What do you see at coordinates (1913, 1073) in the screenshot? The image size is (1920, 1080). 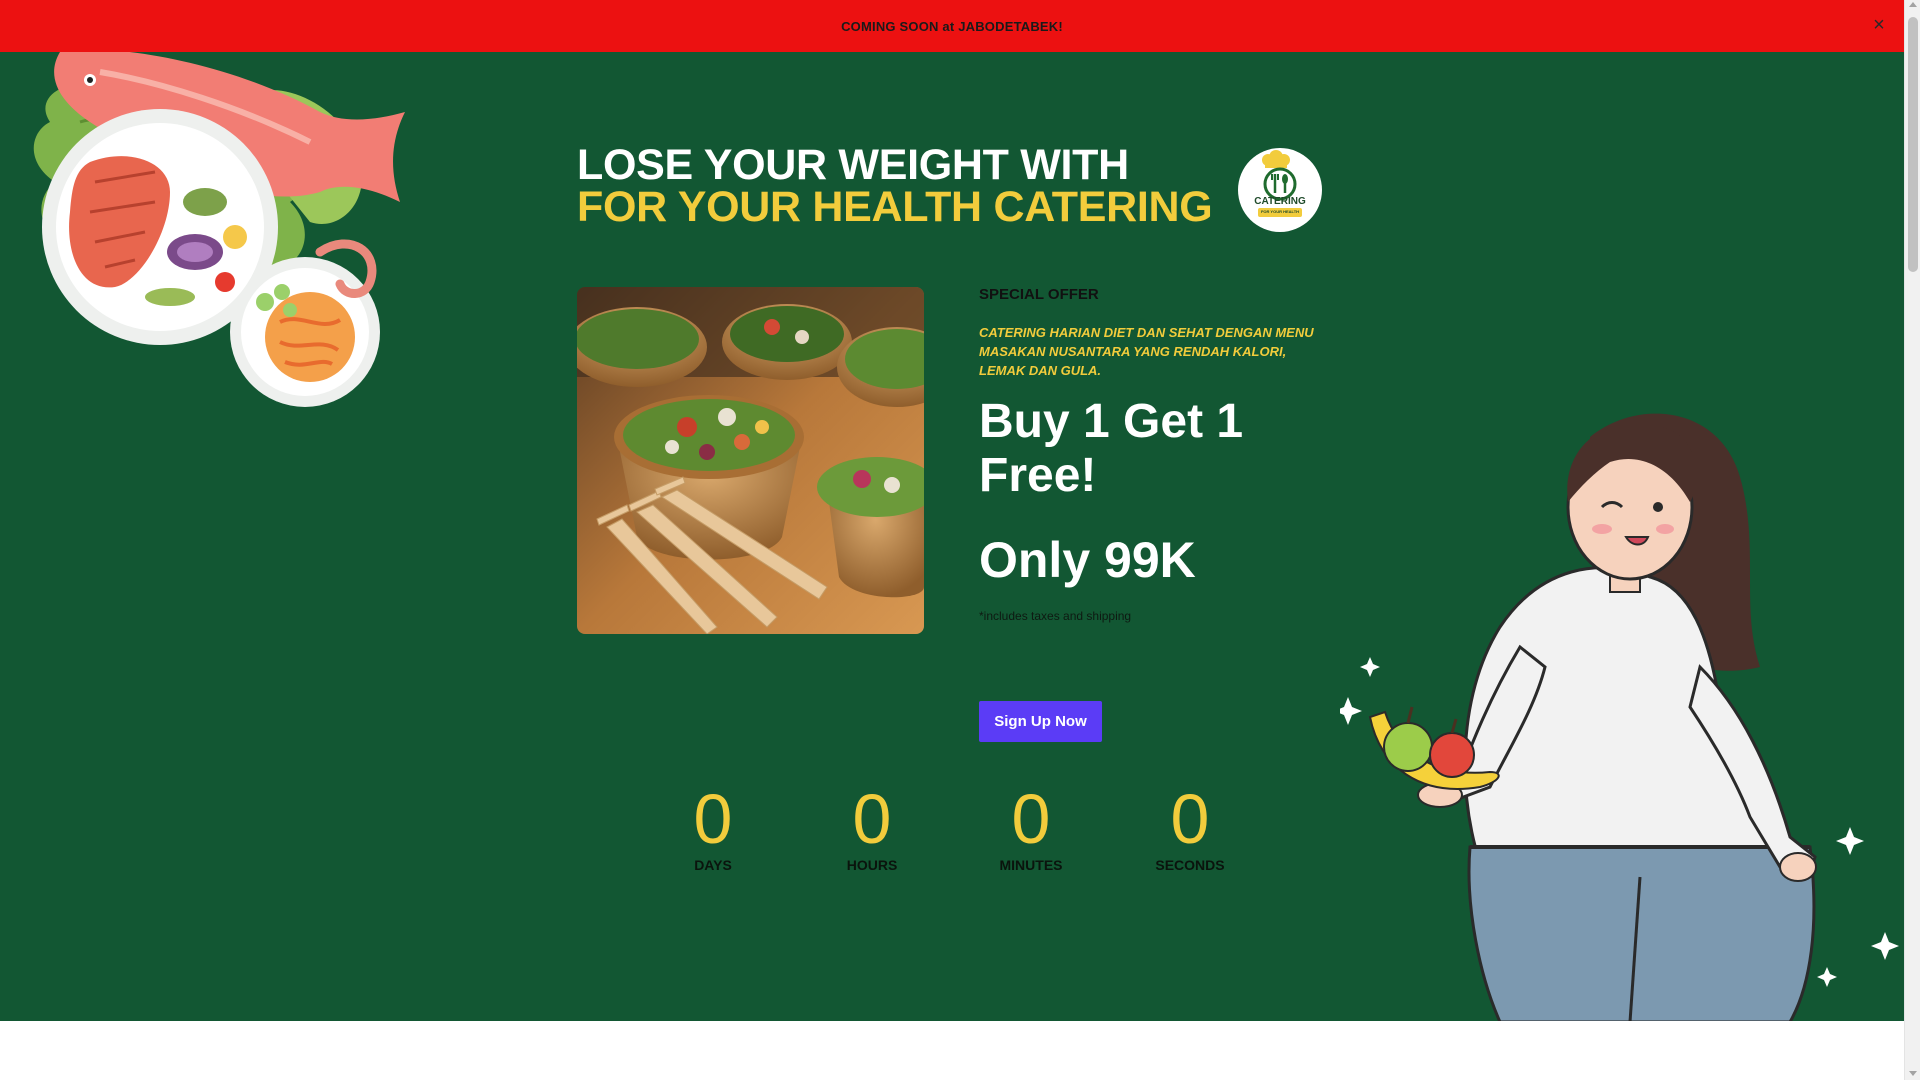 I see `scroll-down-arrow` at bounding box center [1913, 1073].